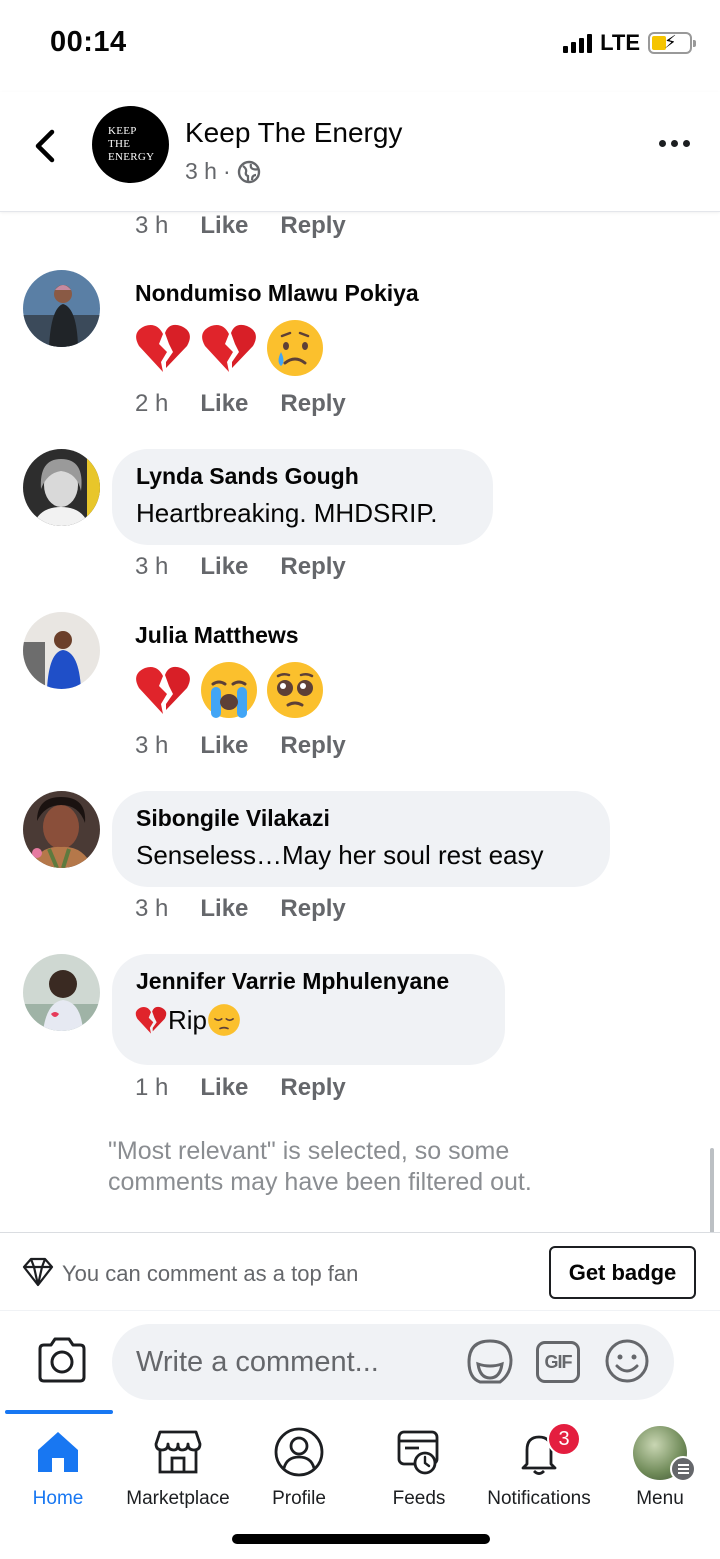 The width and height of the screenshot is (720, 1559). Describe the element at coordinates (539, 1498) in the screenshot. I see `tab-label: Notifications` at that location.